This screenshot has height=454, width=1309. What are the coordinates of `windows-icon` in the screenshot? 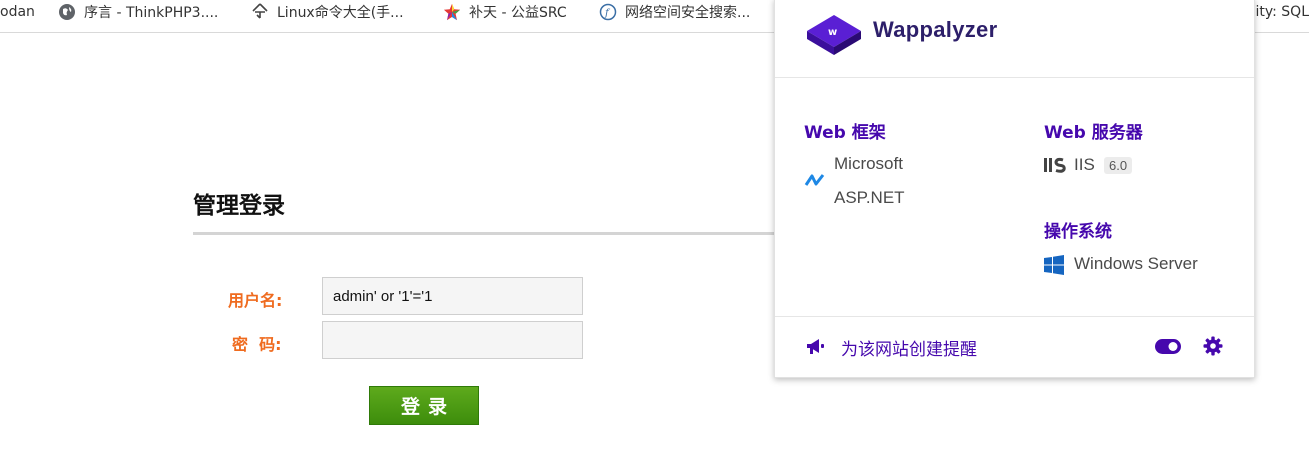 It's located at (1054, 265).